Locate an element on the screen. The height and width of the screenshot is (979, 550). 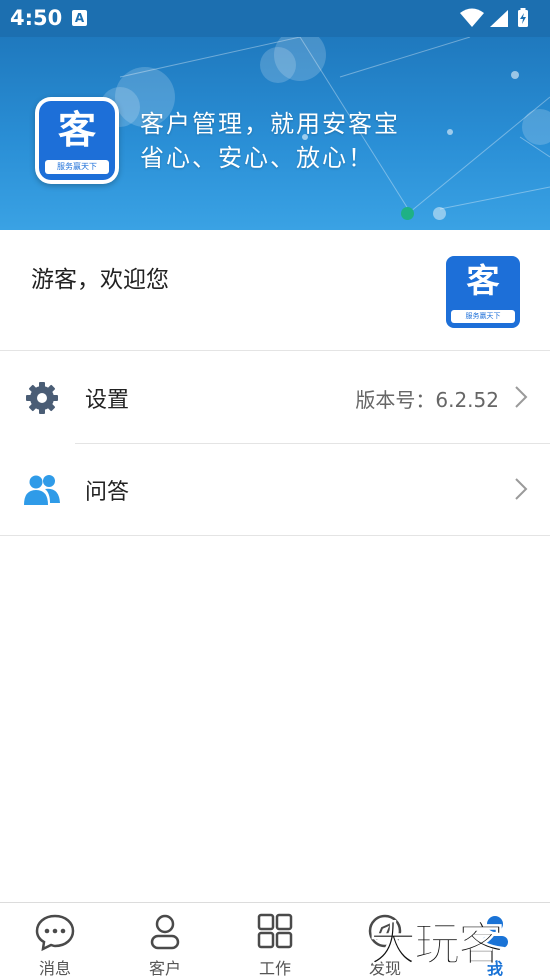
nav-customers: 客户 is located at coordinates (165, 941).